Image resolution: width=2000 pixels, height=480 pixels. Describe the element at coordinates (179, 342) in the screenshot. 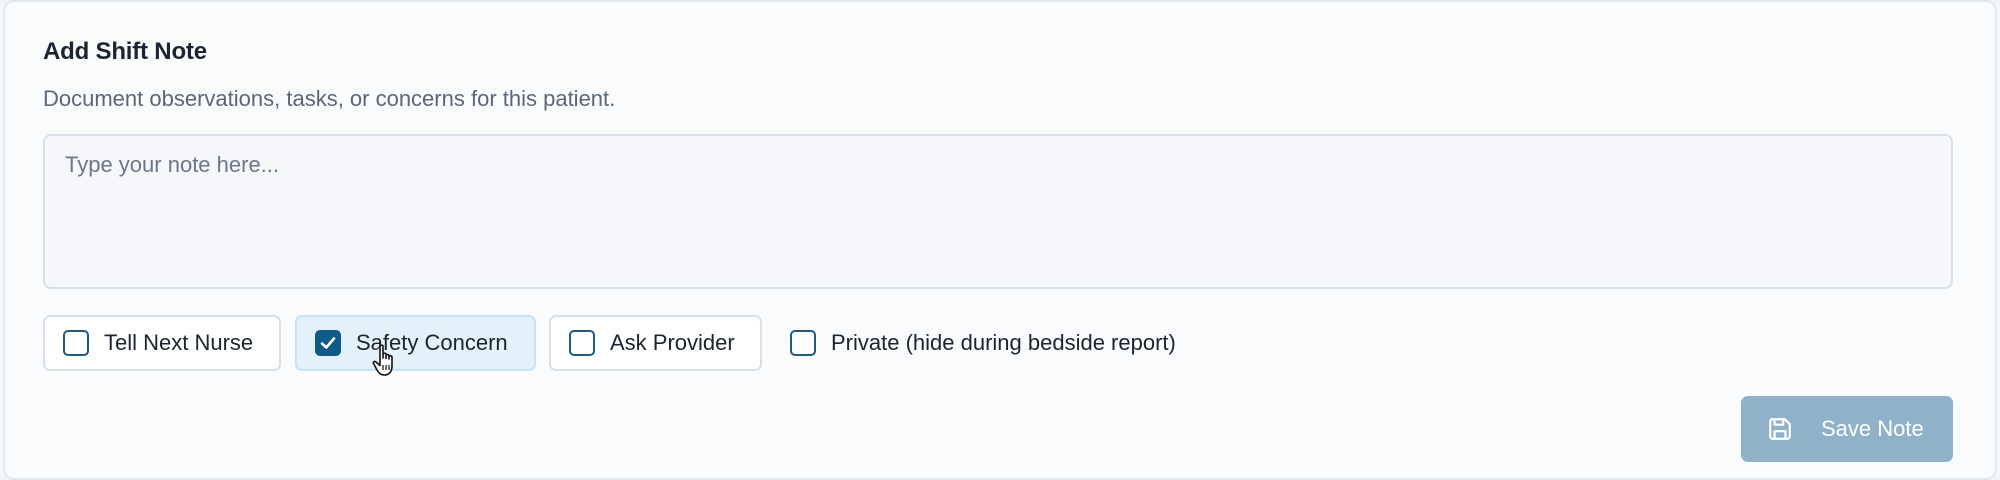

I see `tag-label: Tell Next Nurse` at that location.